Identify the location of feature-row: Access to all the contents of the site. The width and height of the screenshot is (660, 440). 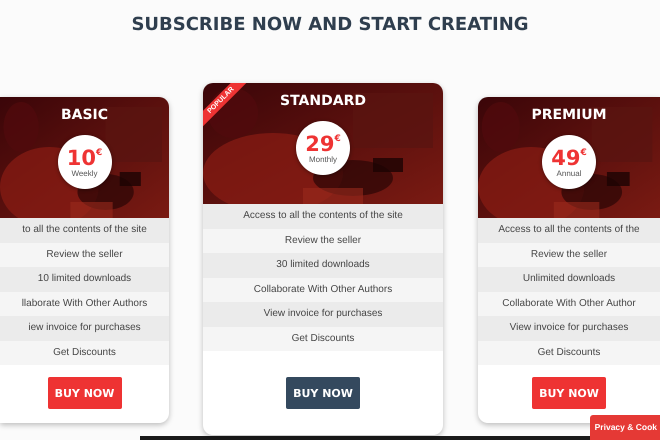
(323, 216).